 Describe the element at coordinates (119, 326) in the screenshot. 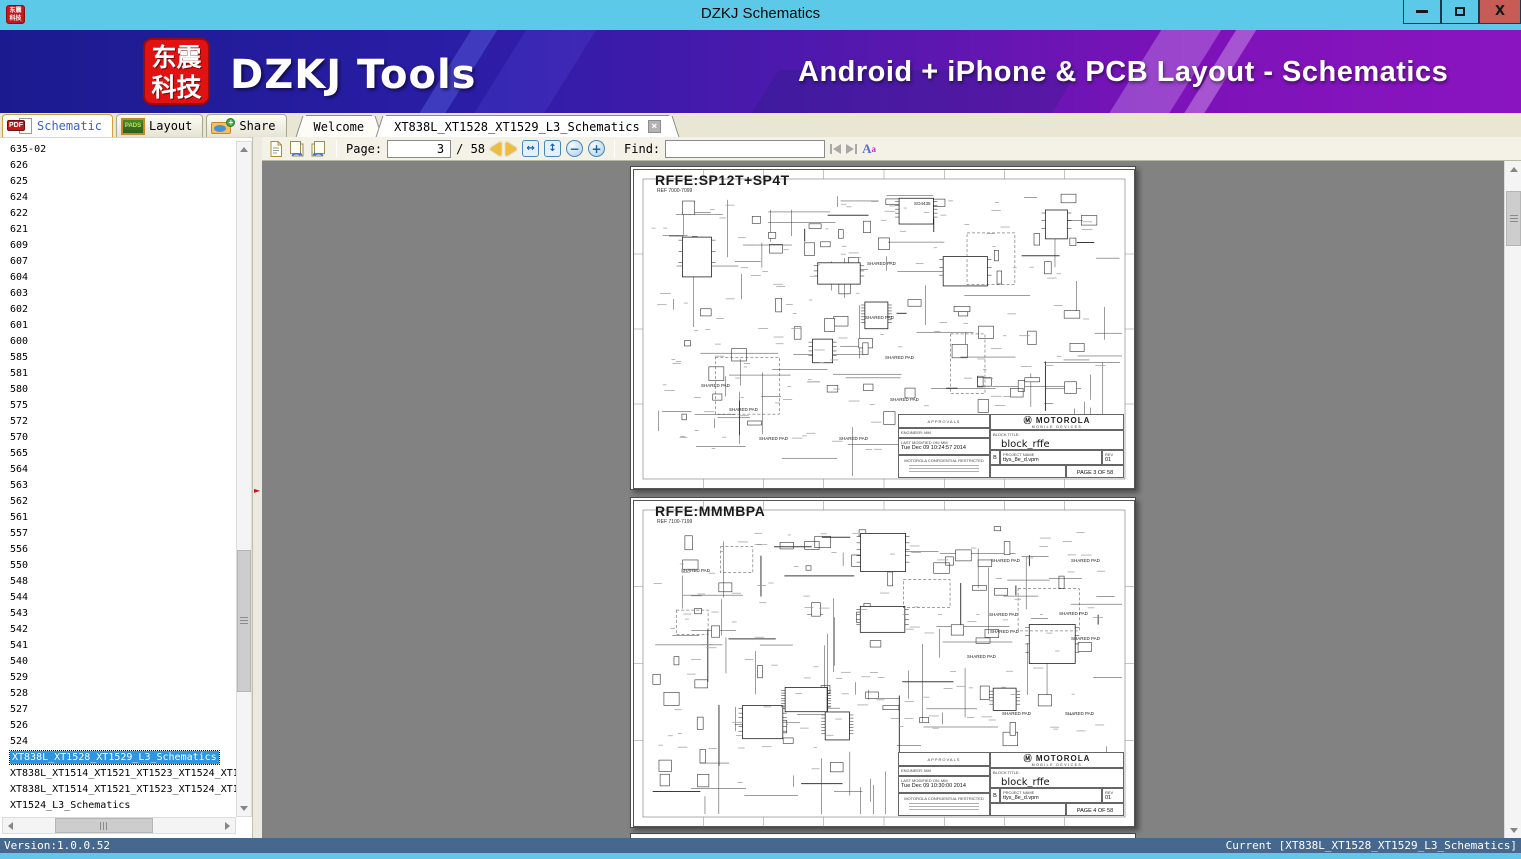

I see `list-item: 601` at that location.